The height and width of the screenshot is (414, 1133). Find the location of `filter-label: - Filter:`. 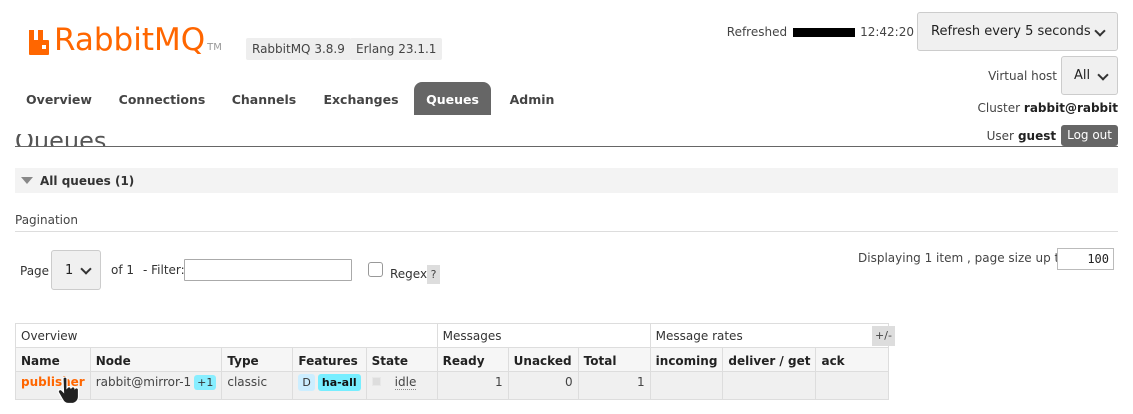

filter-label: - Filter: is located at coordinates (164, 270).